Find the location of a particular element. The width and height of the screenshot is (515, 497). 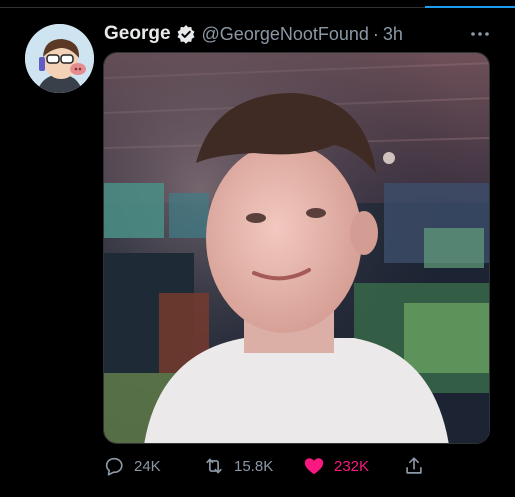

reply-count: 24K is located at coordinates (147, 466).